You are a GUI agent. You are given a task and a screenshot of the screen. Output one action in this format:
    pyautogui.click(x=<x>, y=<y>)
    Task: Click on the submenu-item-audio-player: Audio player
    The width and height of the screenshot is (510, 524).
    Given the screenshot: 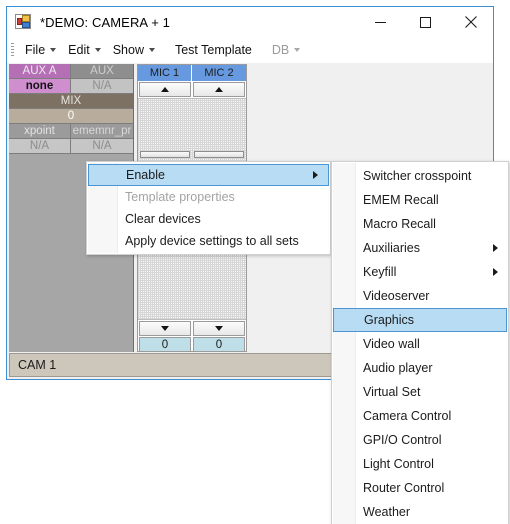 What is the action you would take?
    pyautogui.click(x=420, y=368)
    